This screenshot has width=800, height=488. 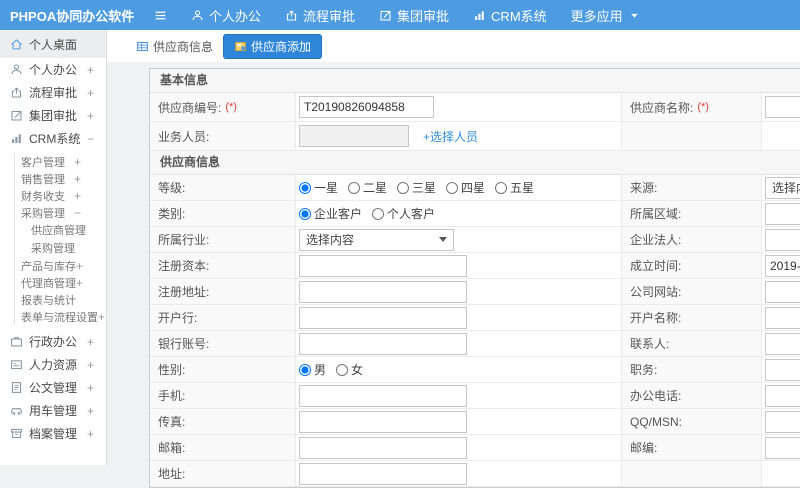 I want to click on sidebar-item-reports-label: 报表与统计, so click(x=48, y=300).